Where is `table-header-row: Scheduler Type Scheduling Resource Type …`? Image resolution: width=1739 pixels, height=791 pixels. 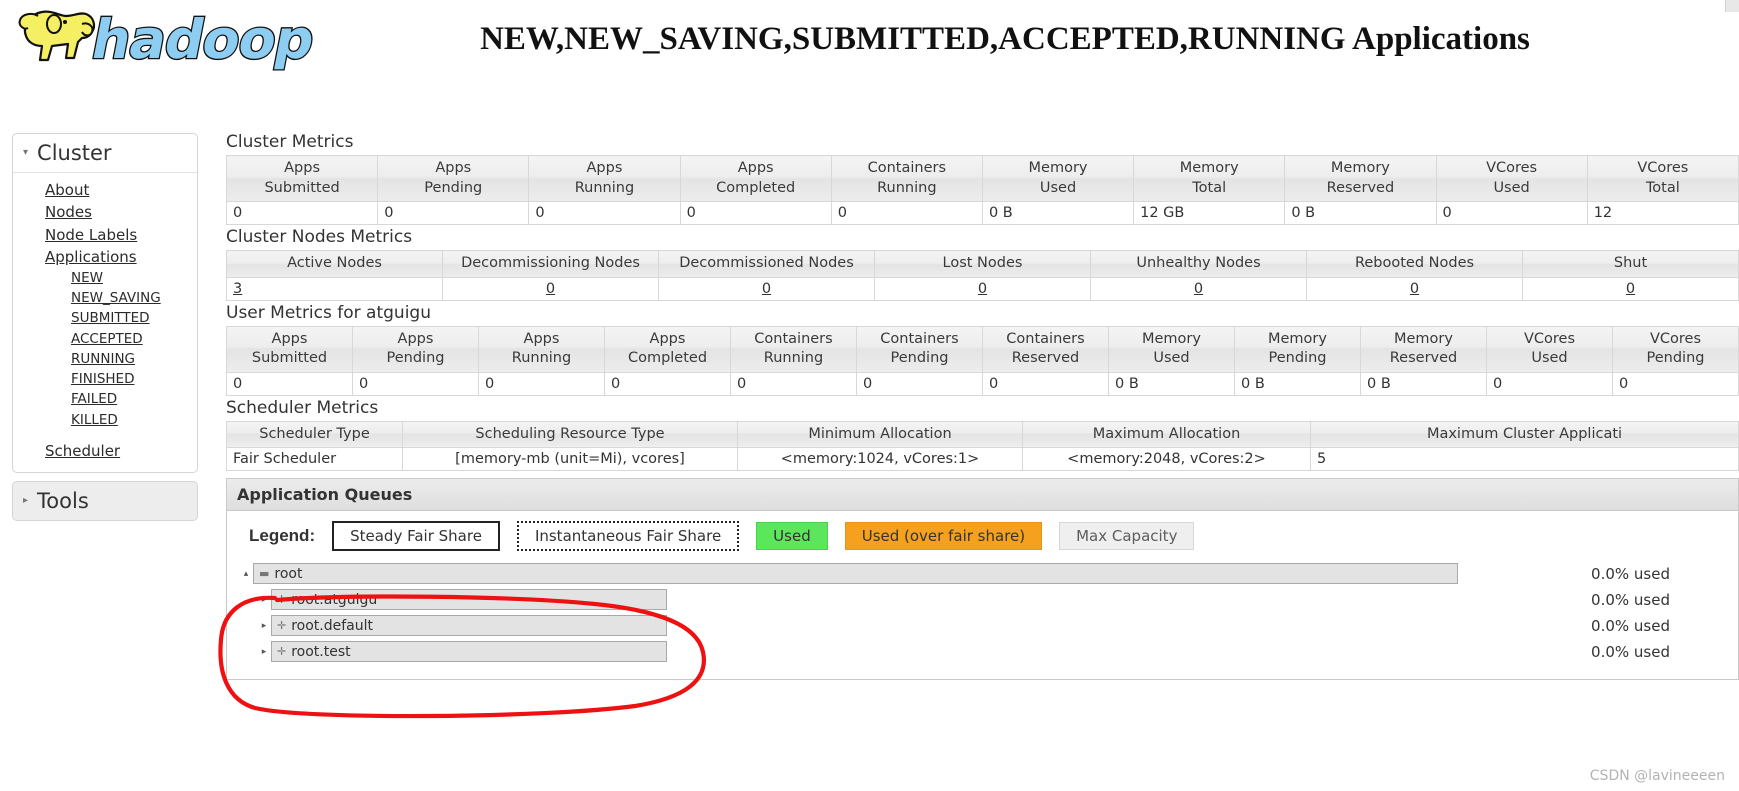
table-header-row: Scheduler Type Scheduling Resource Type … is located at coordinates (982, 434).